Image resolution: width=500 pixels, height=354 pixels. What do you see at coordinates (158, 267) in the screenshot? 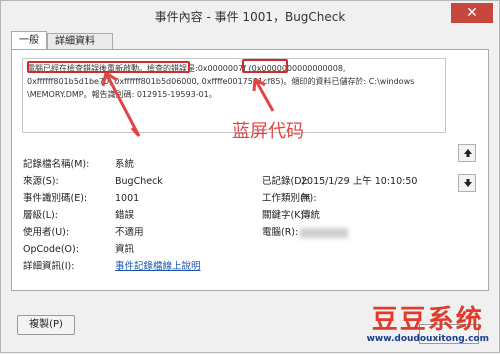
I see `more-info-link: 事件記錄檔線上說明` at bounding box center [158, 267].